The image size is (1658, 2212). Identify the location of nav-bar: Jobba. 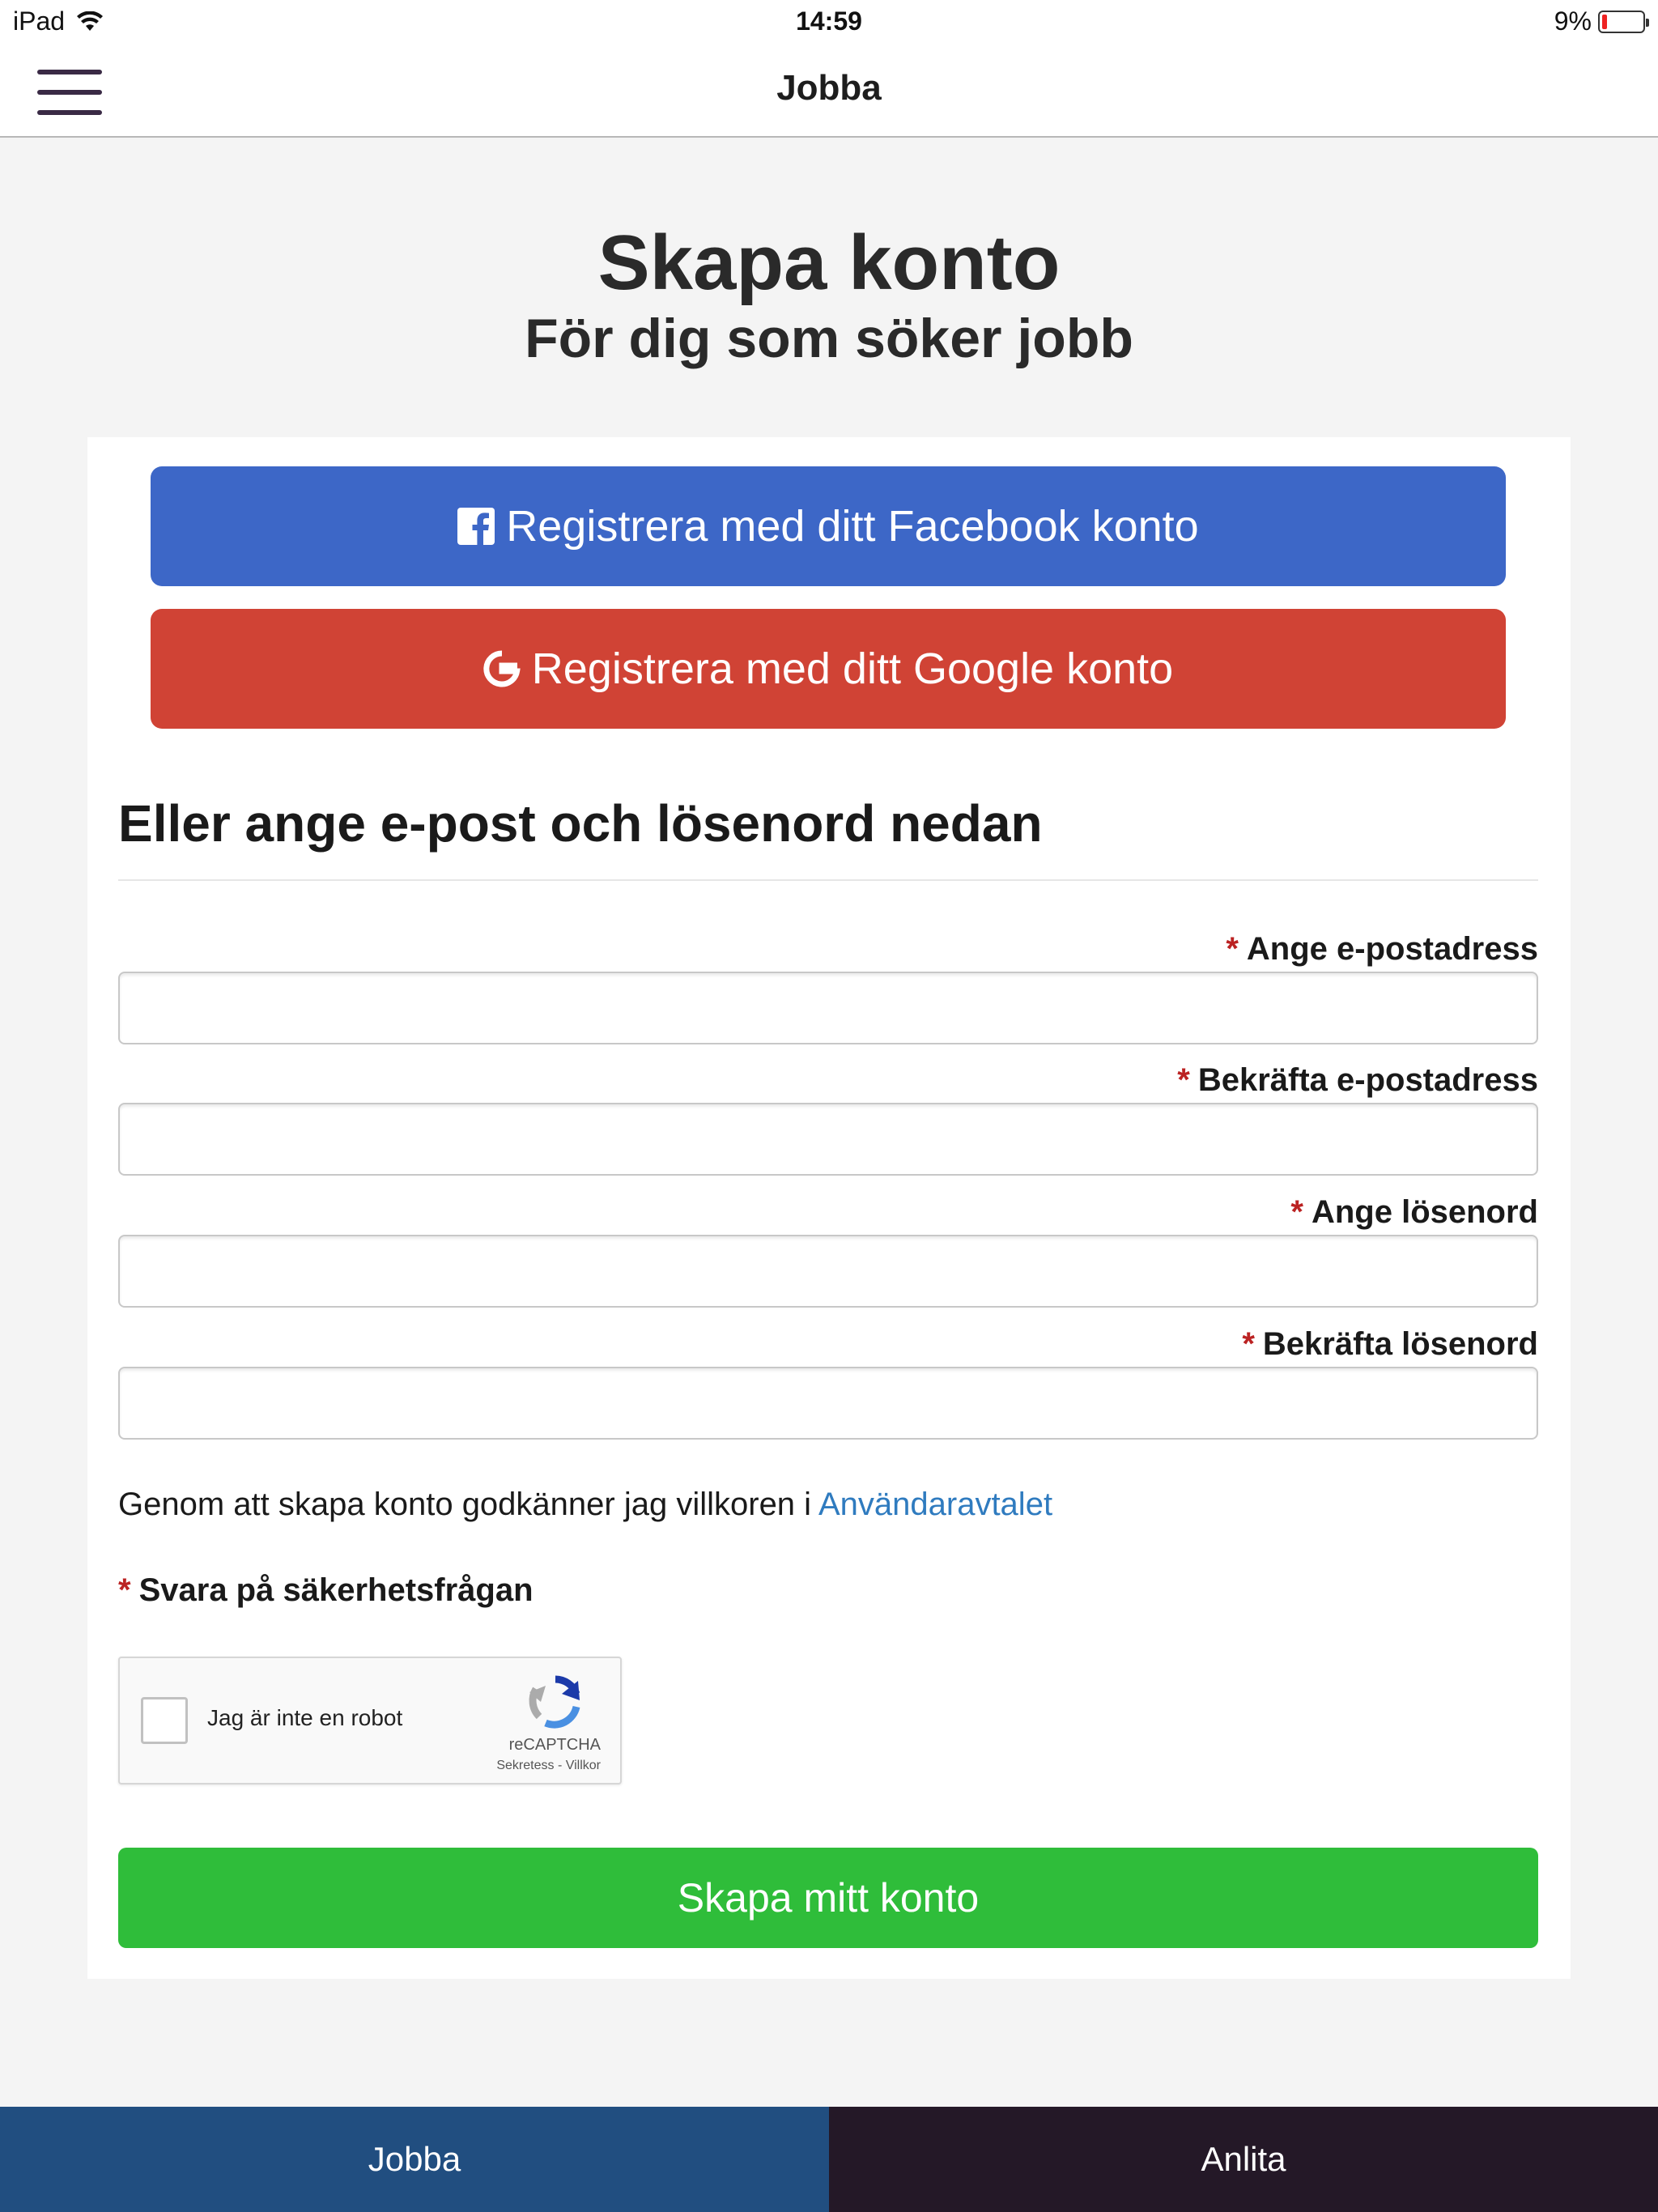
(829, 92).